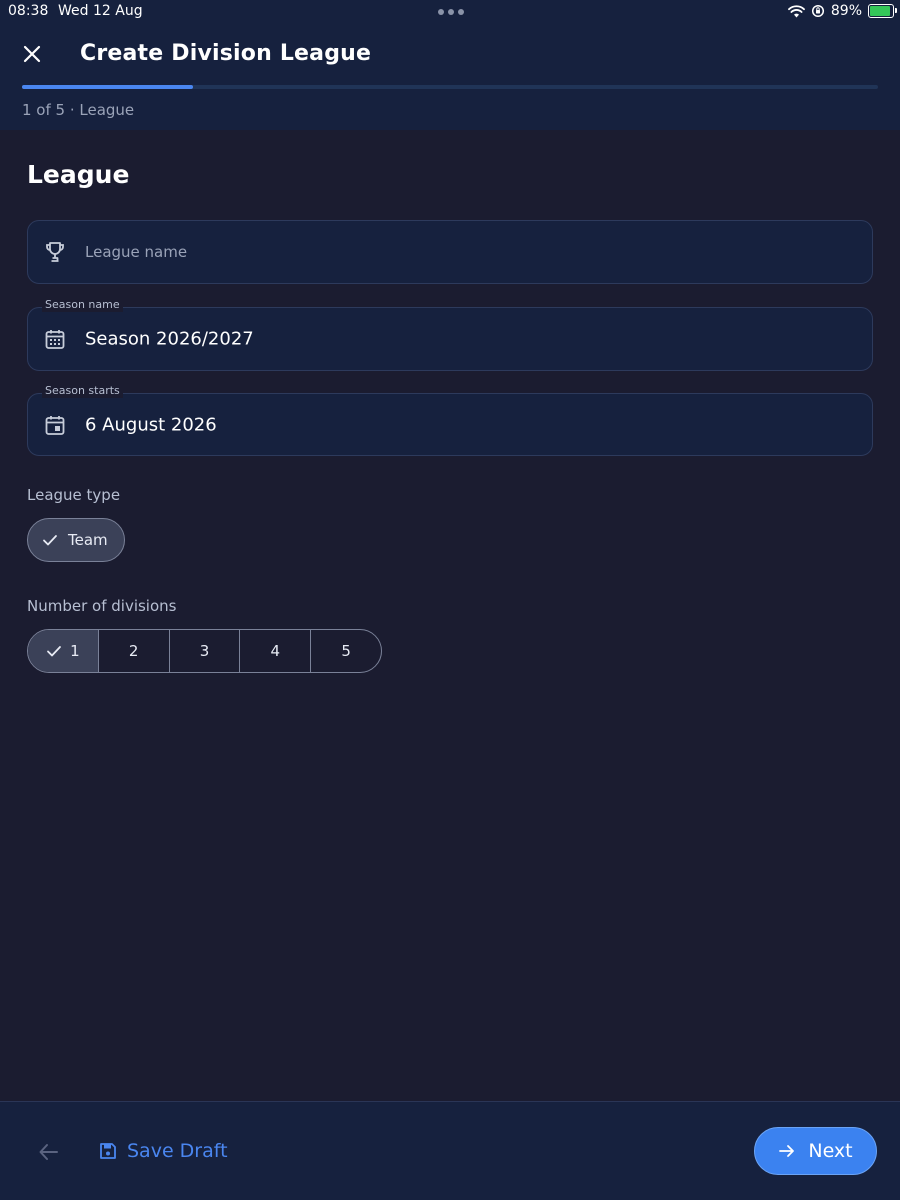  I want to click on division-option-3: 3, so click(204, 651).